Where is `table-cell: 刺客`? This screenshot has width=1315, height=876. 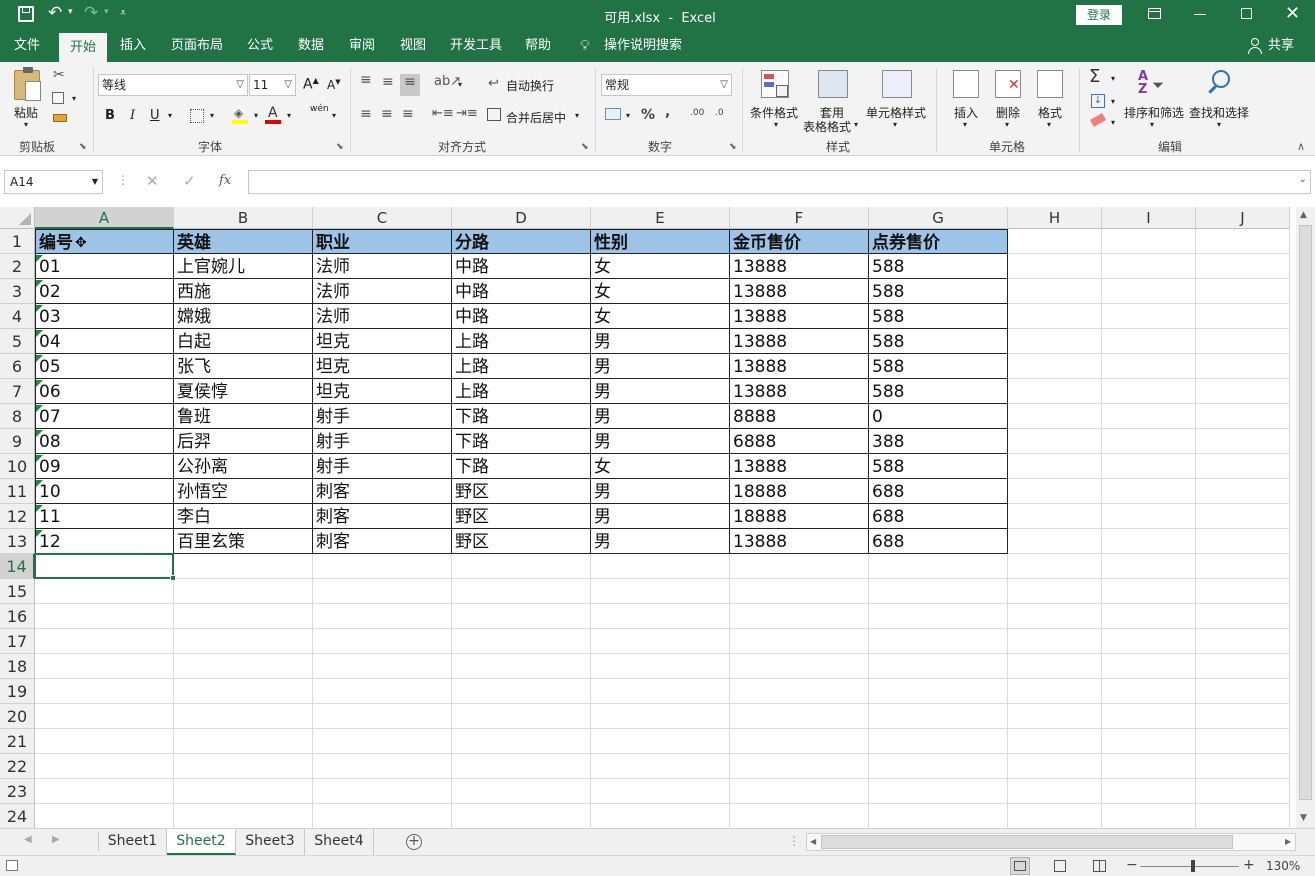
table-cell: 刺客 is located at coordinates (382, 491).